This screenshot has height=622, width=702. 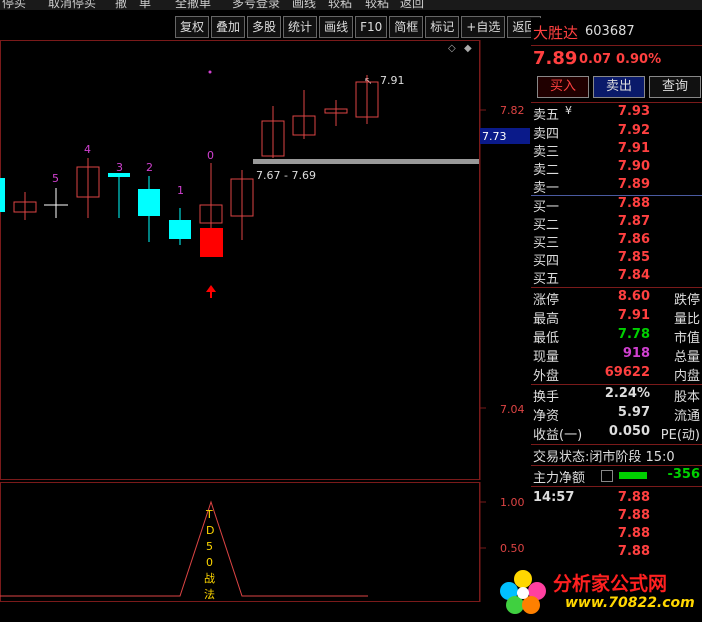 What do you see at coordinates (304, 5) in the screenshot?
I see `topbar-item: 画线` at bounding box center [304, 5].